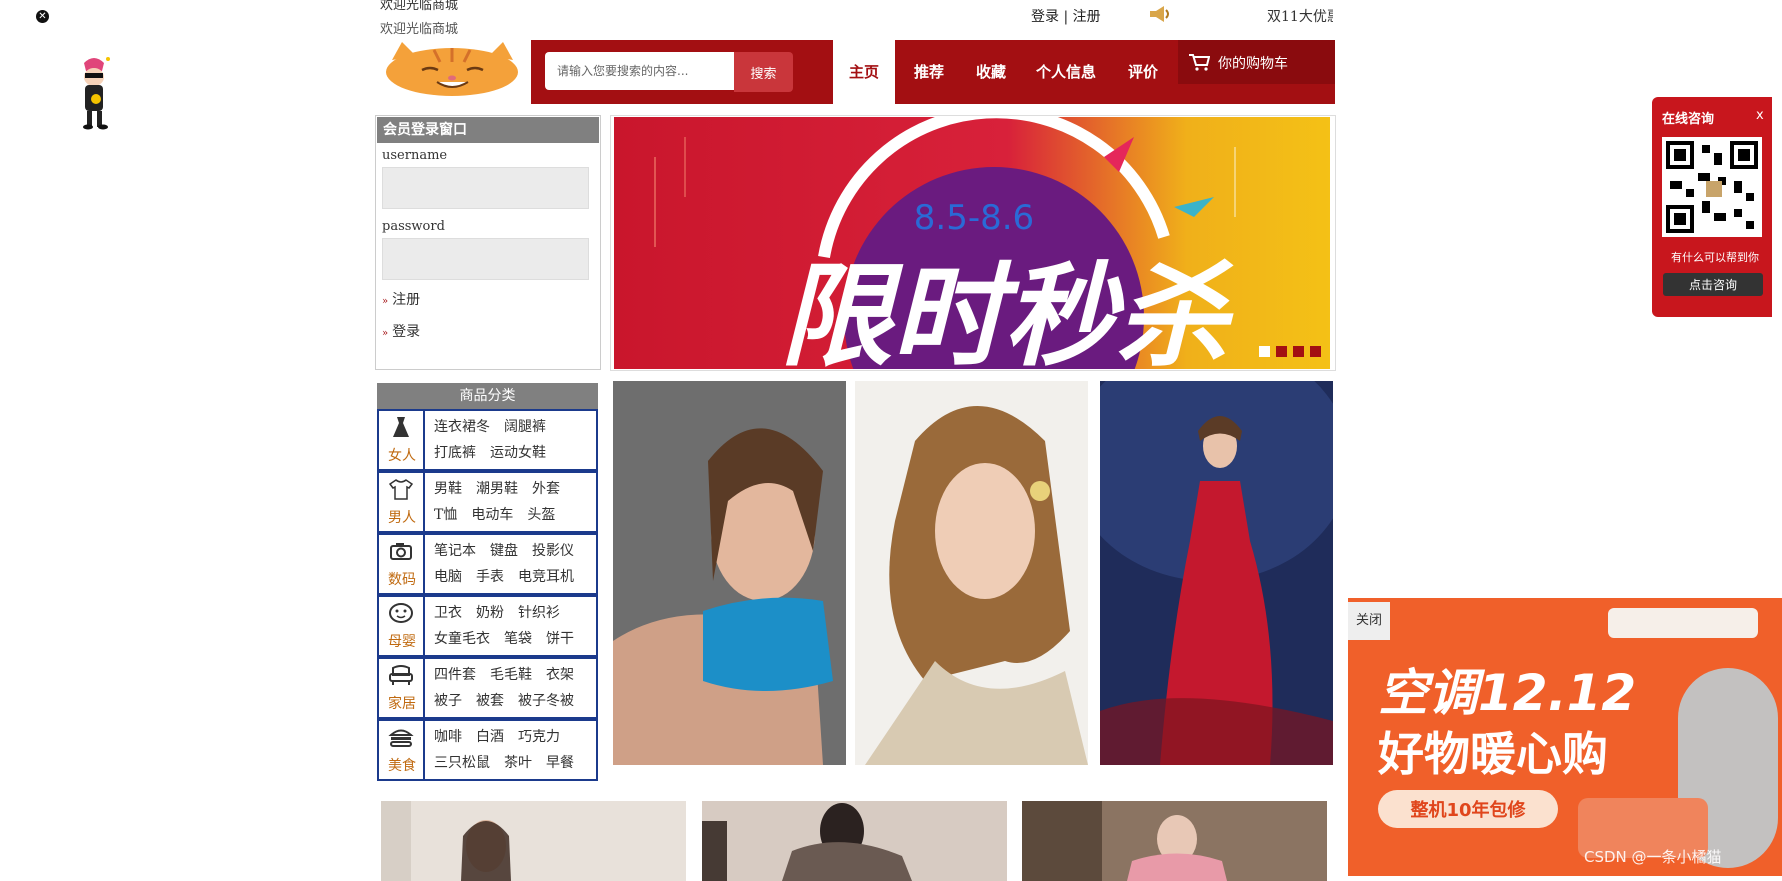 Image resolution: width=1782 pixels, height=881 pixels. What do you see at coordinates (485, 259) in the screenshot?
I see `password-field` at bounding box center [485, 259].